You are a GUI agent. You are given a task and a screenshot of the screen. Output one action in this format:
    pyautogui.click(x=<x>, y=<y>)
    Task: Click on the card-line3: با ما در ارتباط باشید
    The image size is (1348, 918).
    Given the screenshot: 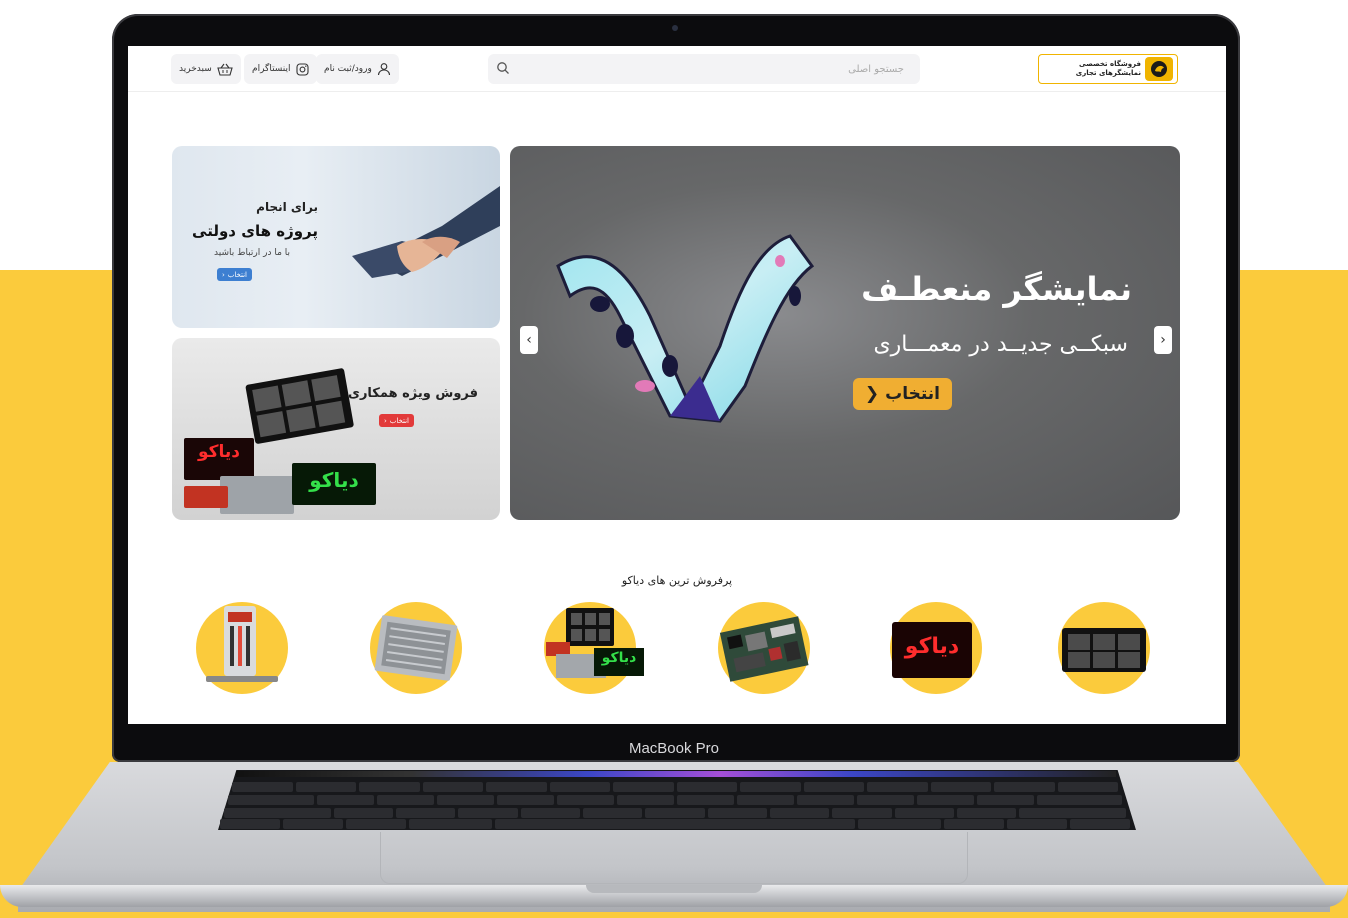 What is the action you would take?
    pyautogui.click(x=252, y=253)
    